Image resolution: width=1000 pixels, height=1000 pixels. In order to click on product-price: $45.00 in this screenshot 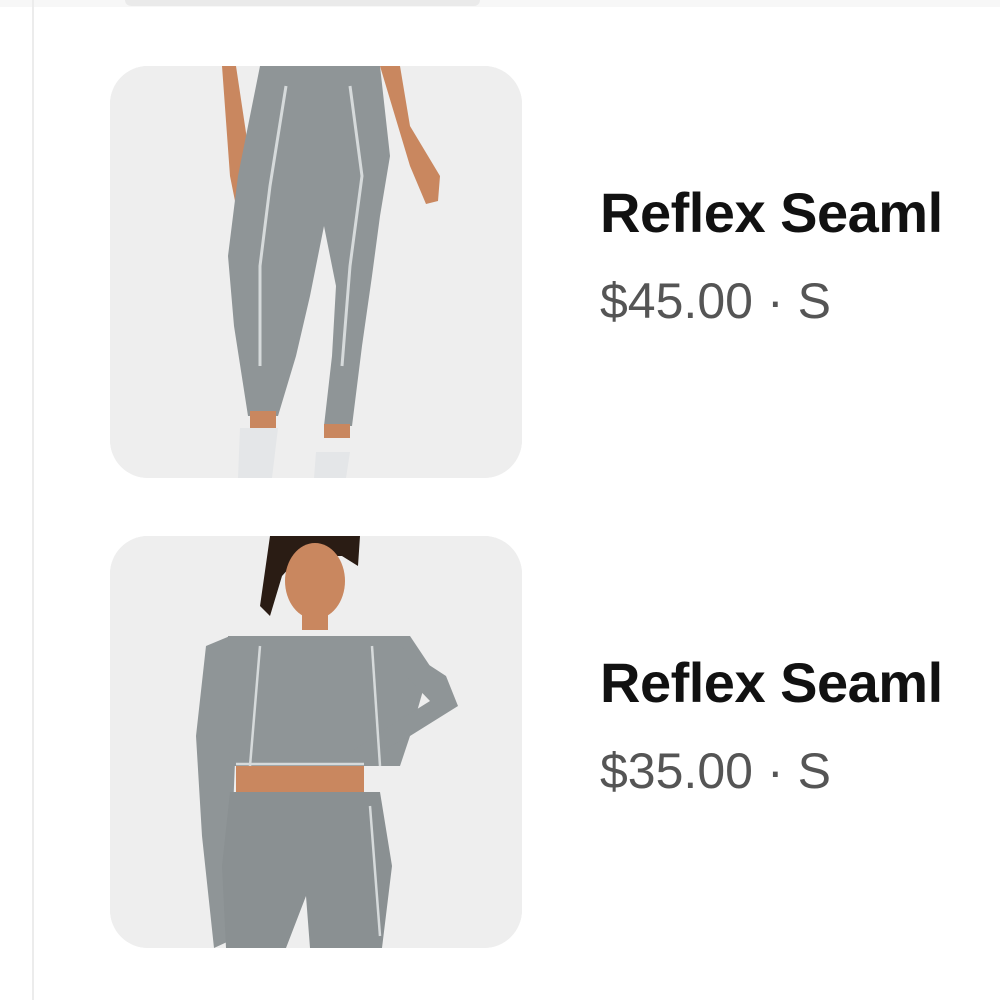, I will do `click(676, 301)`.